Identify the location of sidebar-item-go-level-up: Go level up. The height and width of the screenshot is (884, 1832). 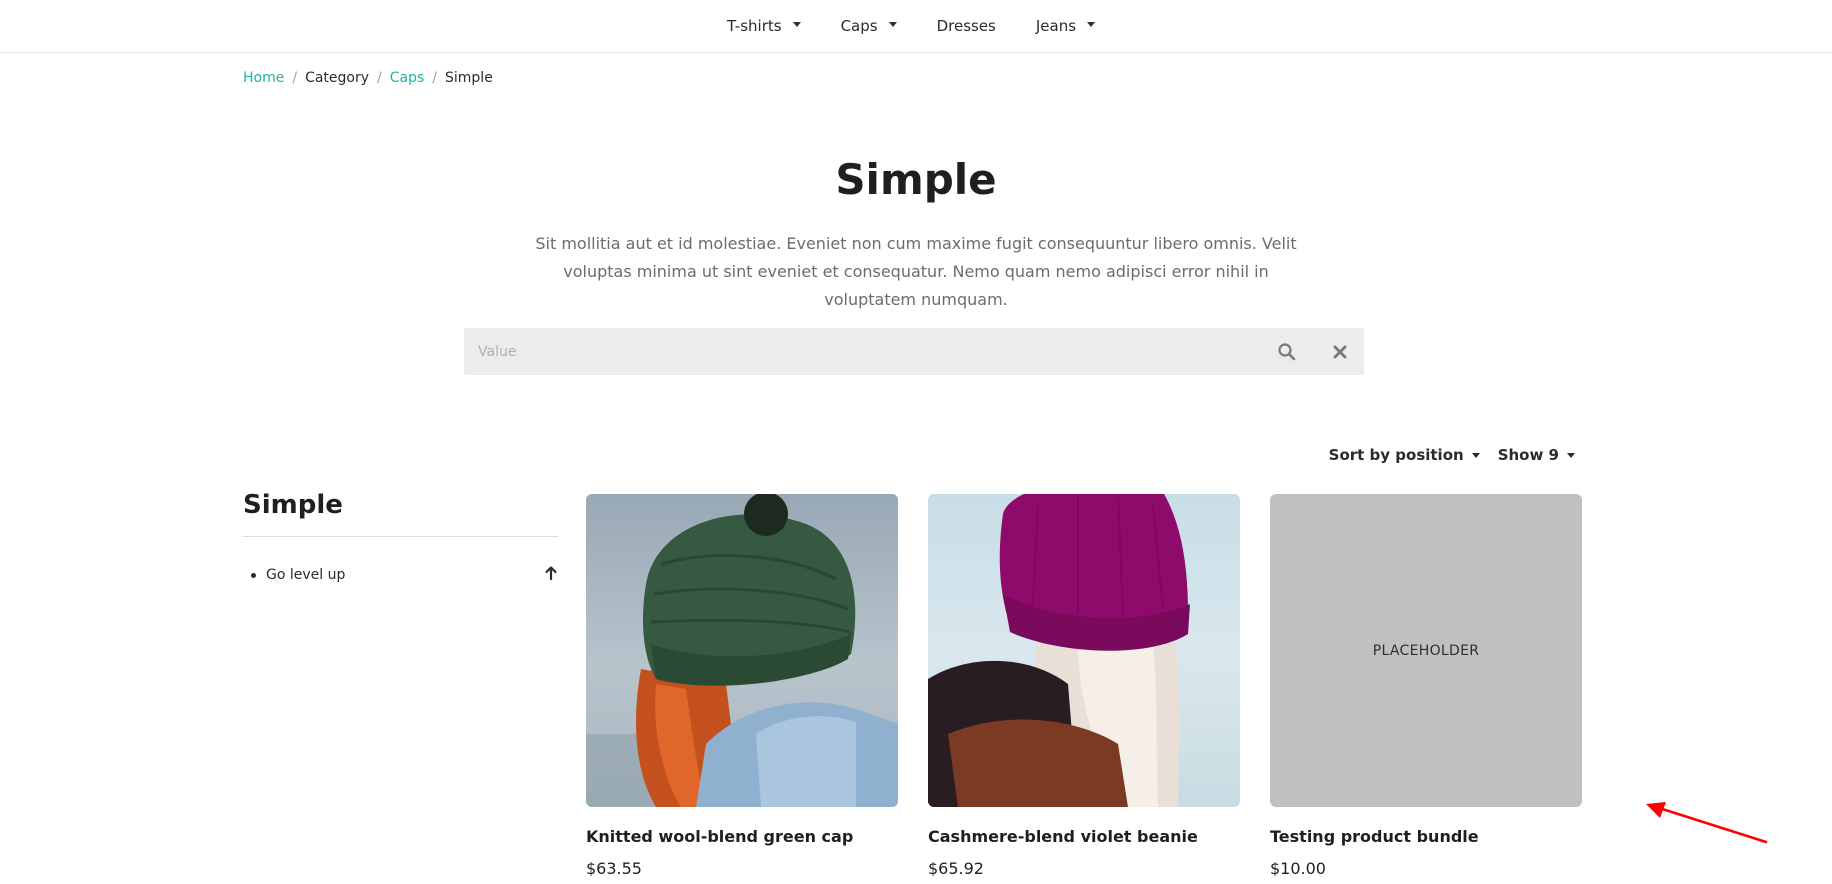
(400, 575).